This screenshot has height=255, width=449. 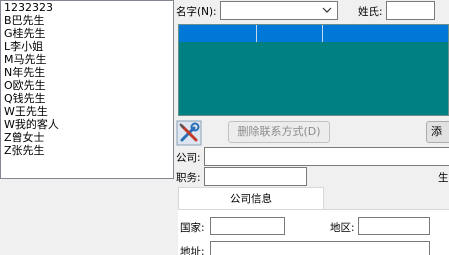 I want to click on contact-list-item: W我的客人, so click(x=87, y=124).